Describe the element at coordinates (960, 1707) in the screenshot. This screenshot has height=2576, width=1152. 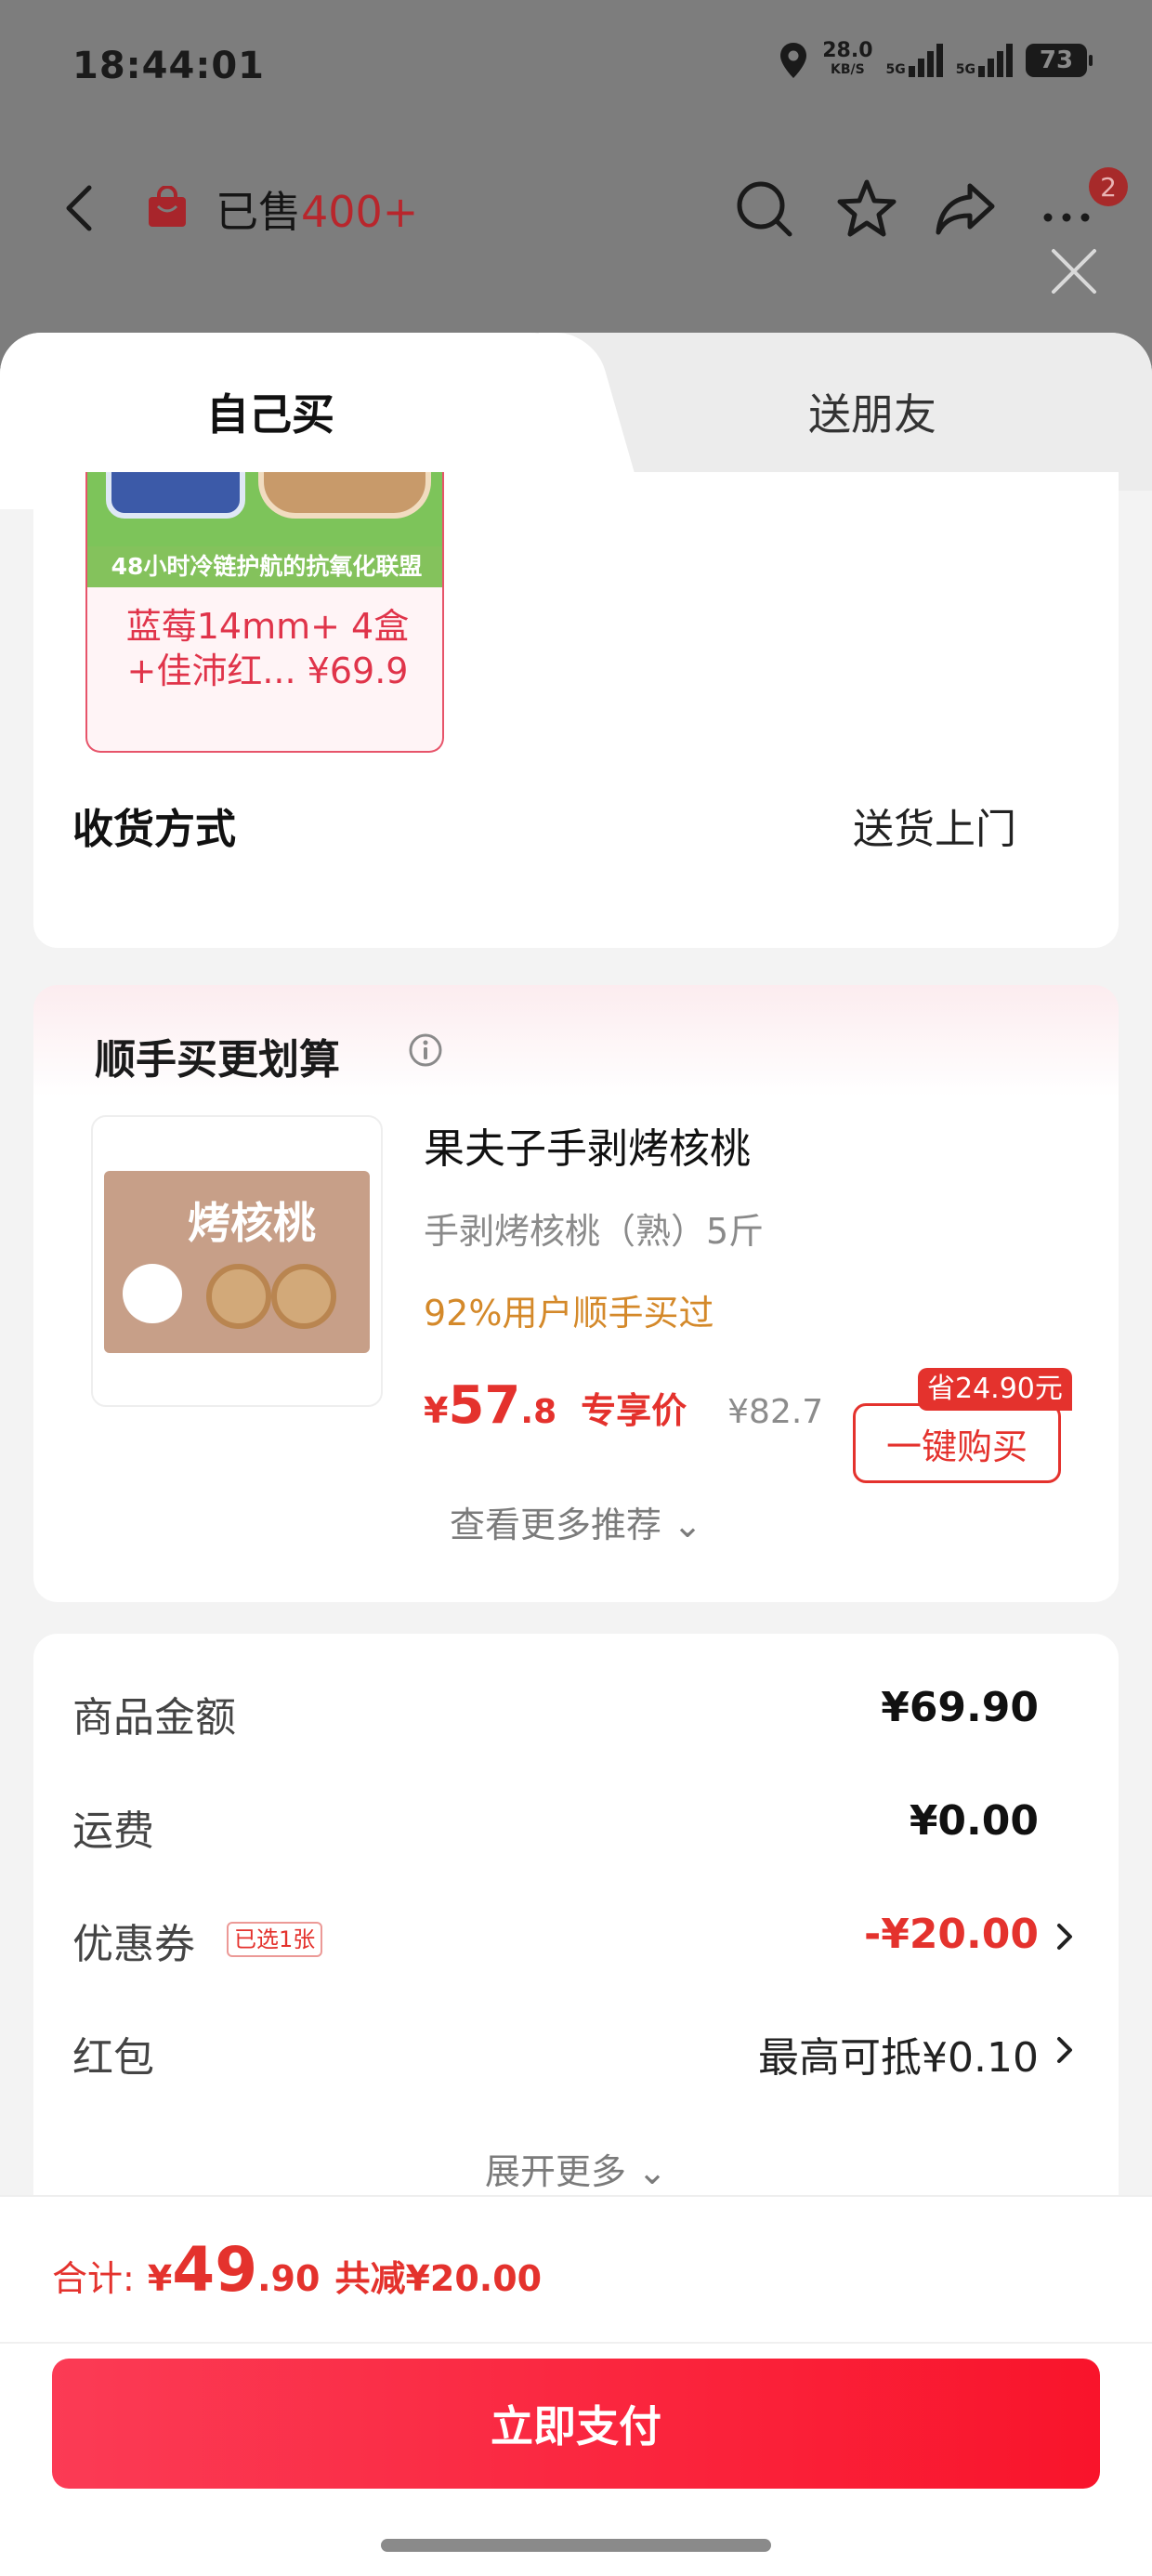
I see `summary-value: ¥69.90` at that location.